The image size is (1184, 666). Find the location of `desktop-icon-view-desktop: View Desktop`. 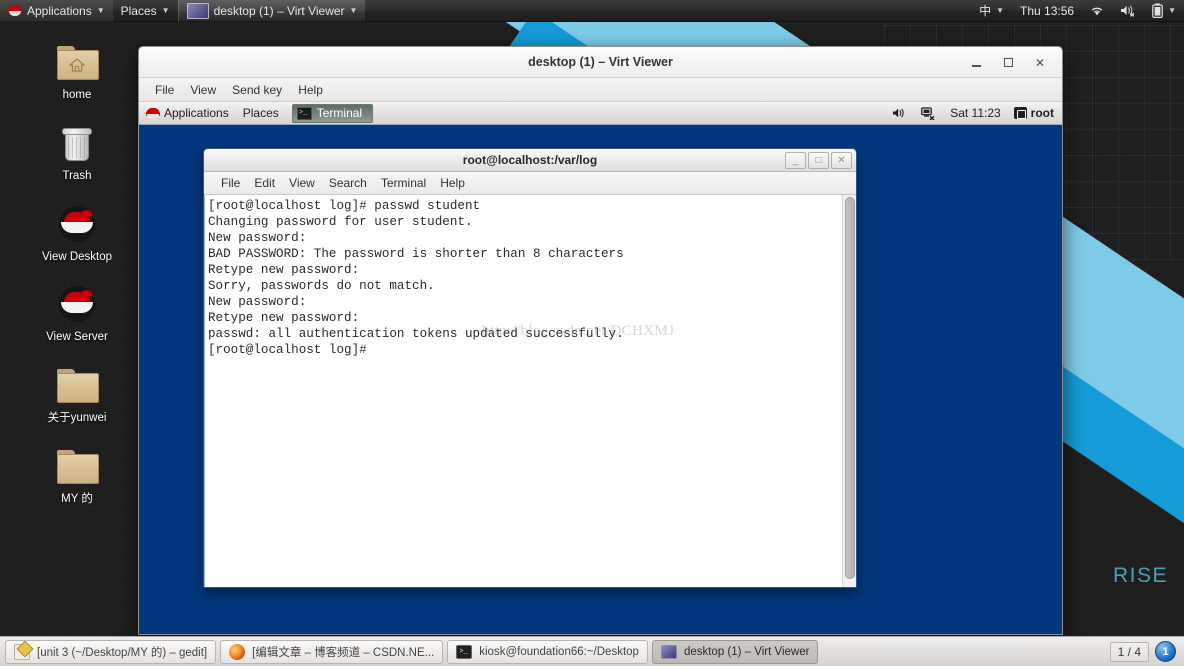

desktop-icon-view-desktop: View Desktop is located at coordinates (77, 233).